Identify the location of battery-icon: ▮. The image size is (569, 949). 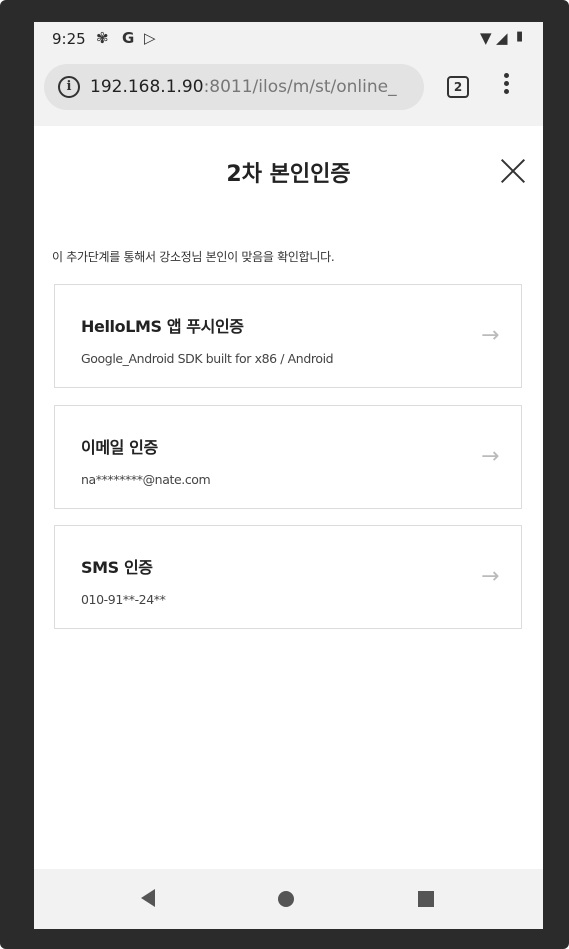
(520, 36).